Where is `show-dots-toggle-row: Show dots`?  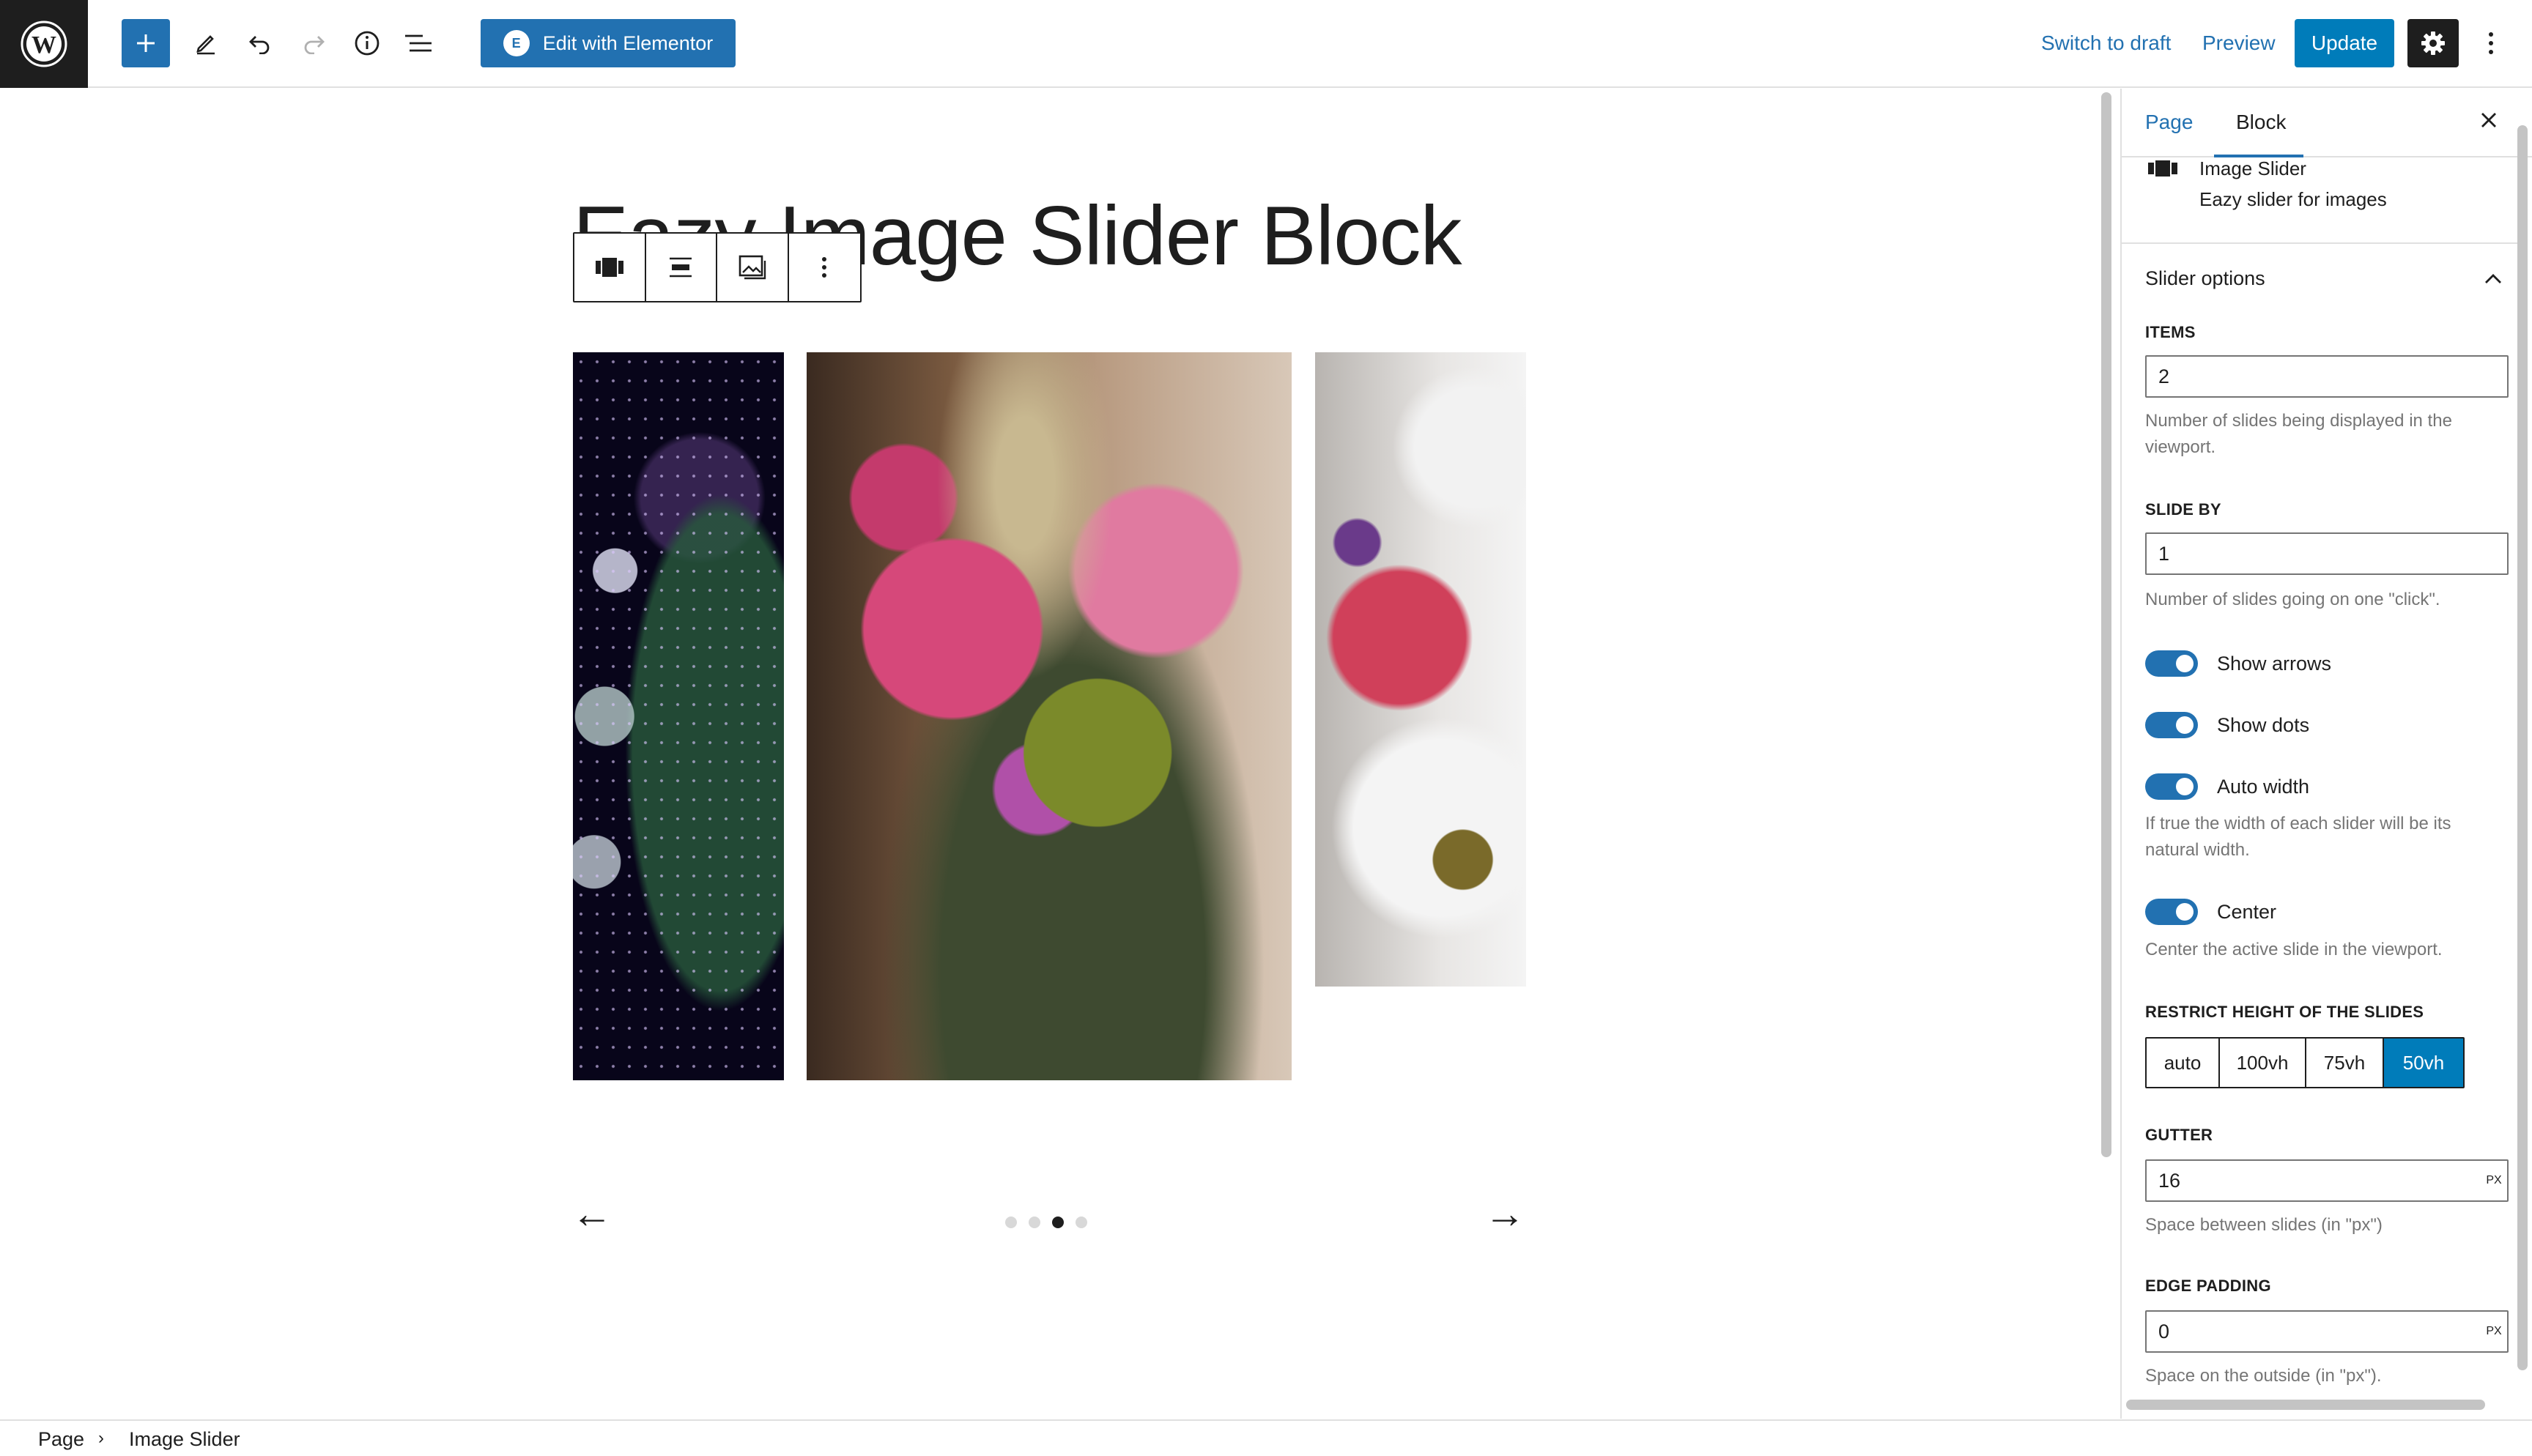 show-dots-toggle-row: Show dots is located at coordinates (2227, 725).